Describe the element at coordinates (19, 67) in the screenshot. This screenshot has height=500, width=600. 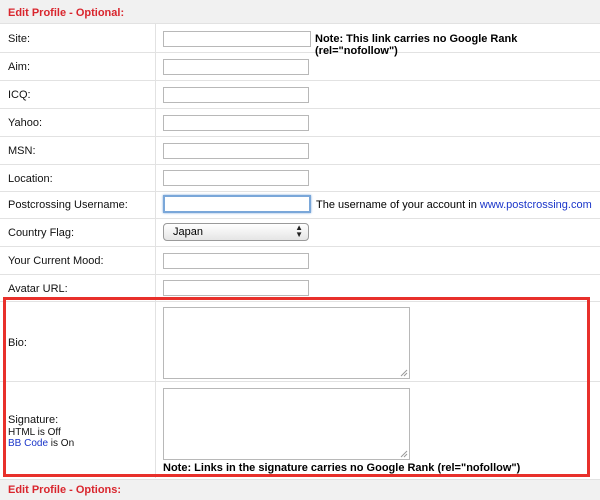
I see `aim-label: Aim:` at that location.